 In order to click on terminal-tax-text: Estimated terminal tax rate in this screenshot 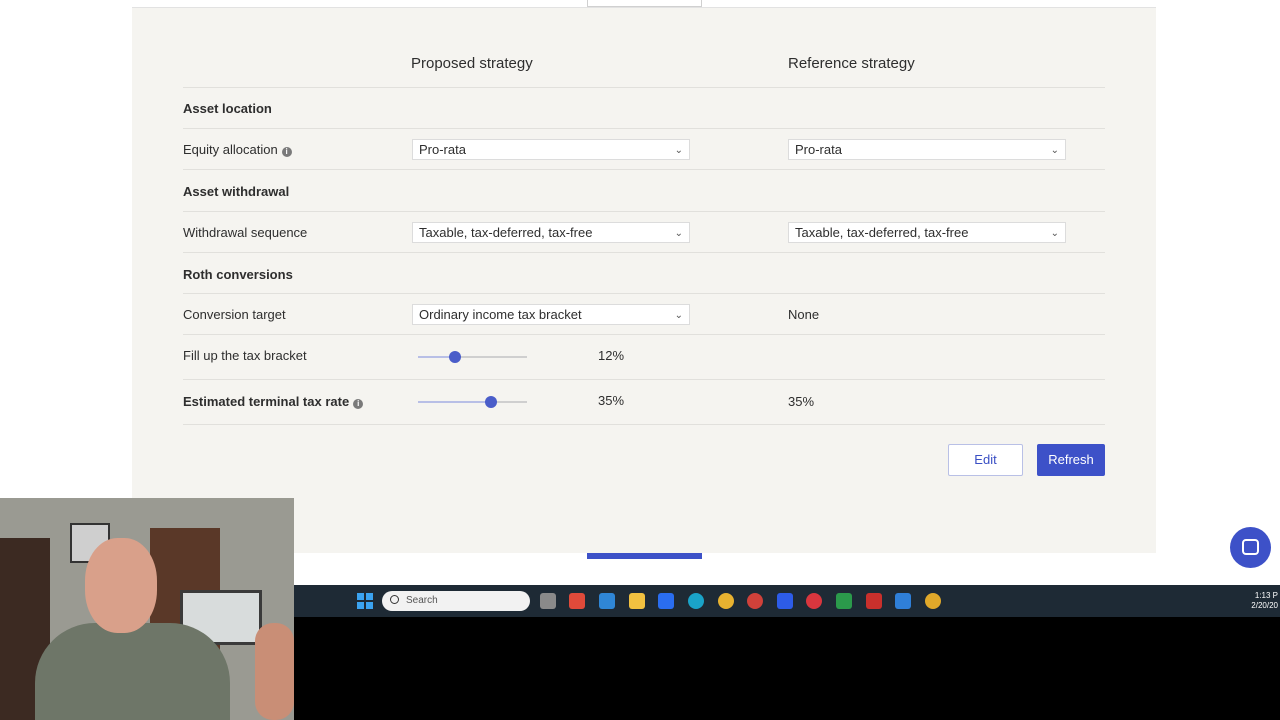, I will do `click(266, 401)`.